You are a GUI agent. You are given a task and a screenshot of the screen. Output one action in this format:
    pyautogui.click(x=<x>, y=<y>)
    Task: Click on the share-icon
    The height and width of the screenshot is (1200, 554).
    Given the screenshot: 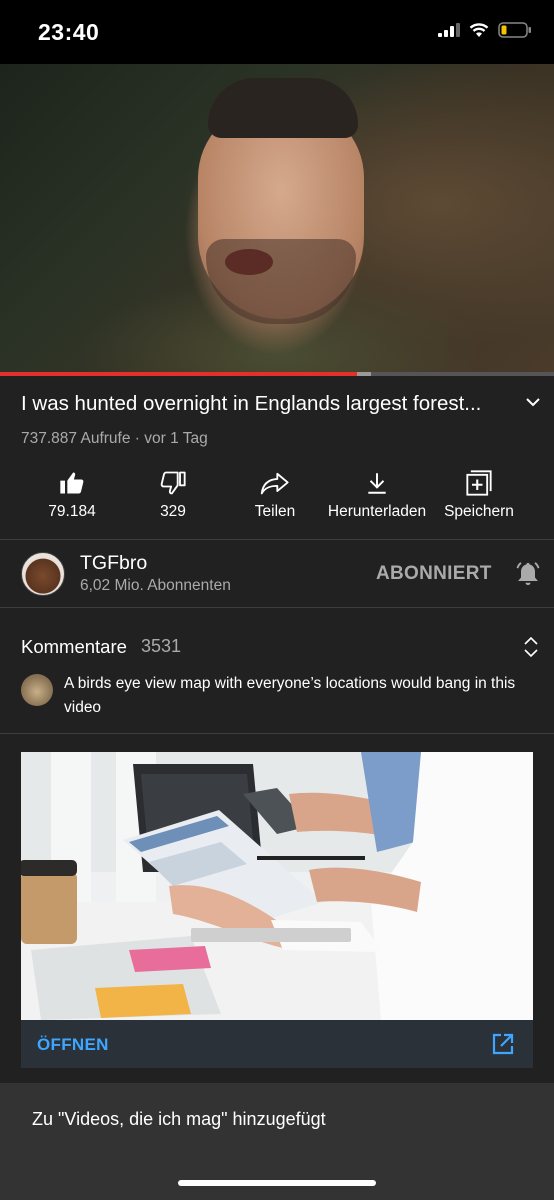 What is the action you would take?
    pyautogui.click(x=274, y=483)
    